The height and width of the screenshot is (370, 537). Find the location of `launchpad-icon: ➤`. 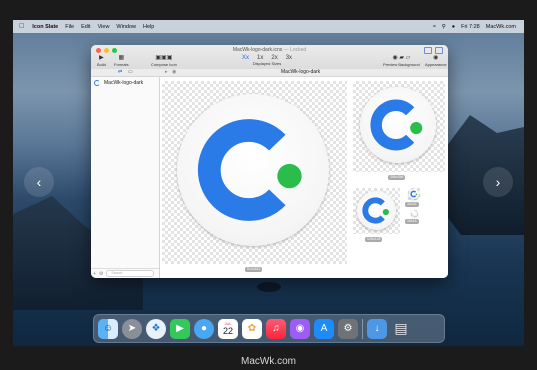

launchpad-icon: ➤ is located at coordinates (132, 328).